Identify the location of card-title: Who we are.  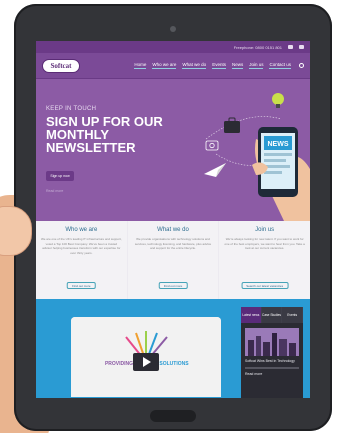
(81, 230).